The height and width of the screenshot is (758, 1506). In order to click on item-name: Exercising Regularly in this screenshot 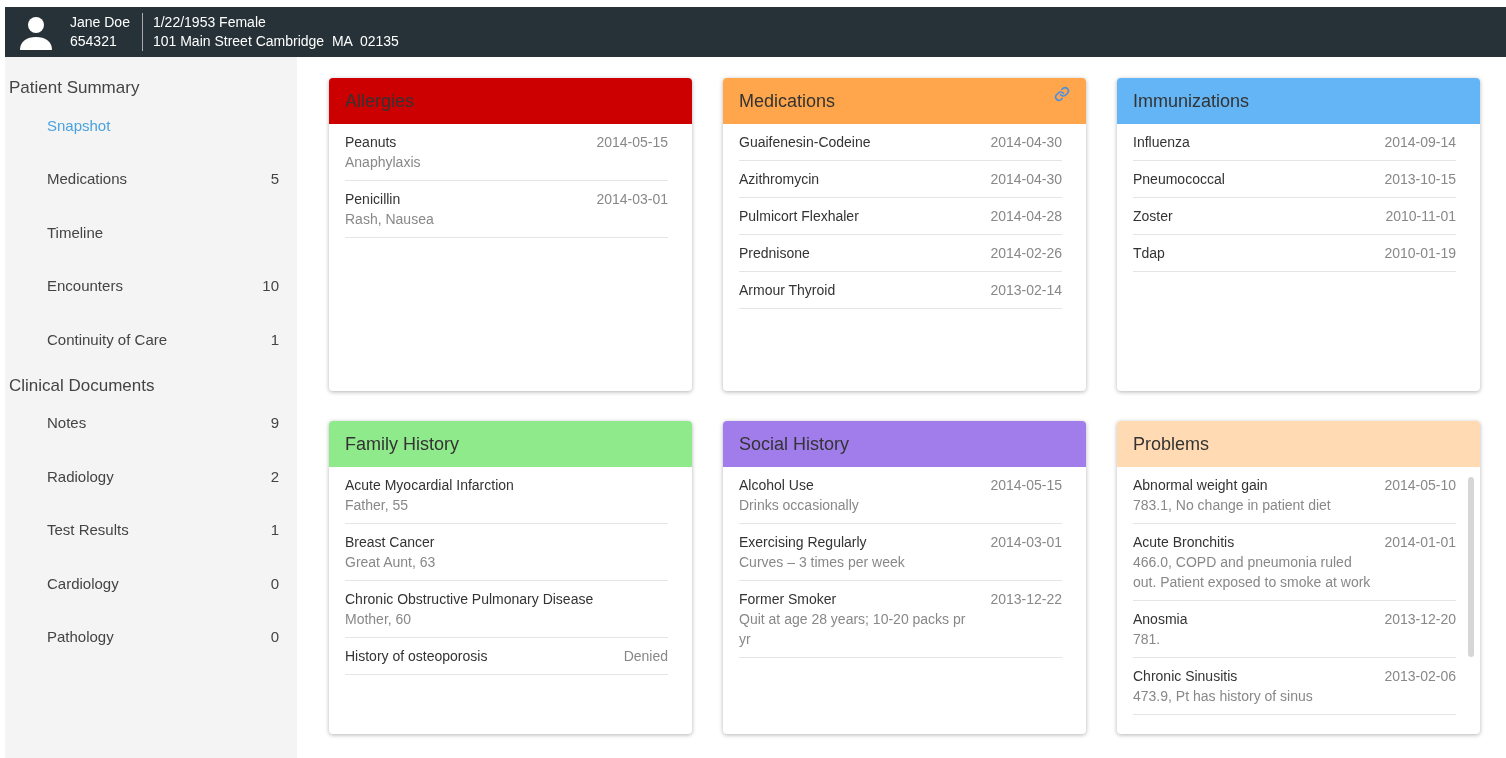, I will do `click(803, 542)`.